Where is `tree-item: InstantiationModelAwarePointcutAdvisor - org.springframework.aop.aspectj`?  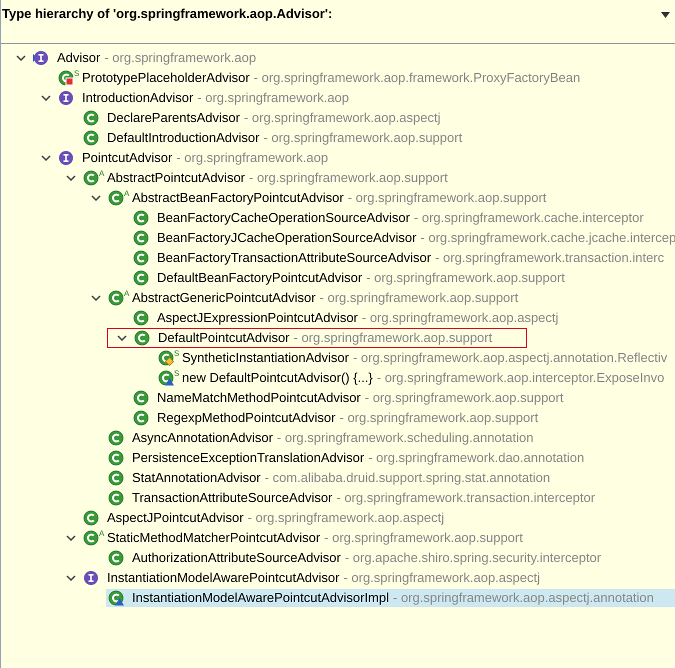
tree-item: InstantiationModelAwarePointcutAdvisor - org.springframework.aop.aspectj is located at coordinates (378, 578).